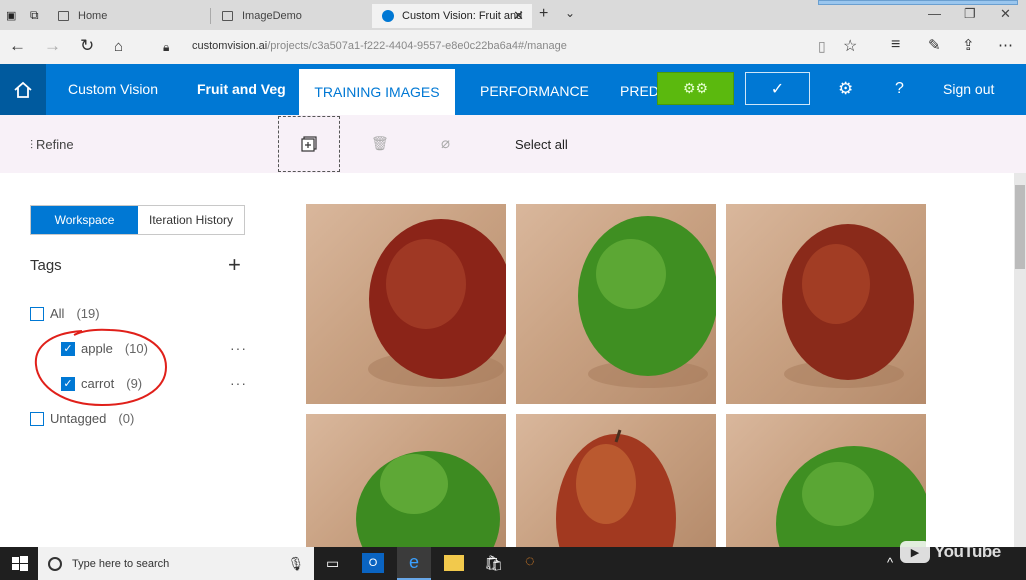 This screenshot has height=580, width=1026. Describe the element at coordinates (84, 220) in the screenshot. I see `workspace-tab: Workspace` at that location.